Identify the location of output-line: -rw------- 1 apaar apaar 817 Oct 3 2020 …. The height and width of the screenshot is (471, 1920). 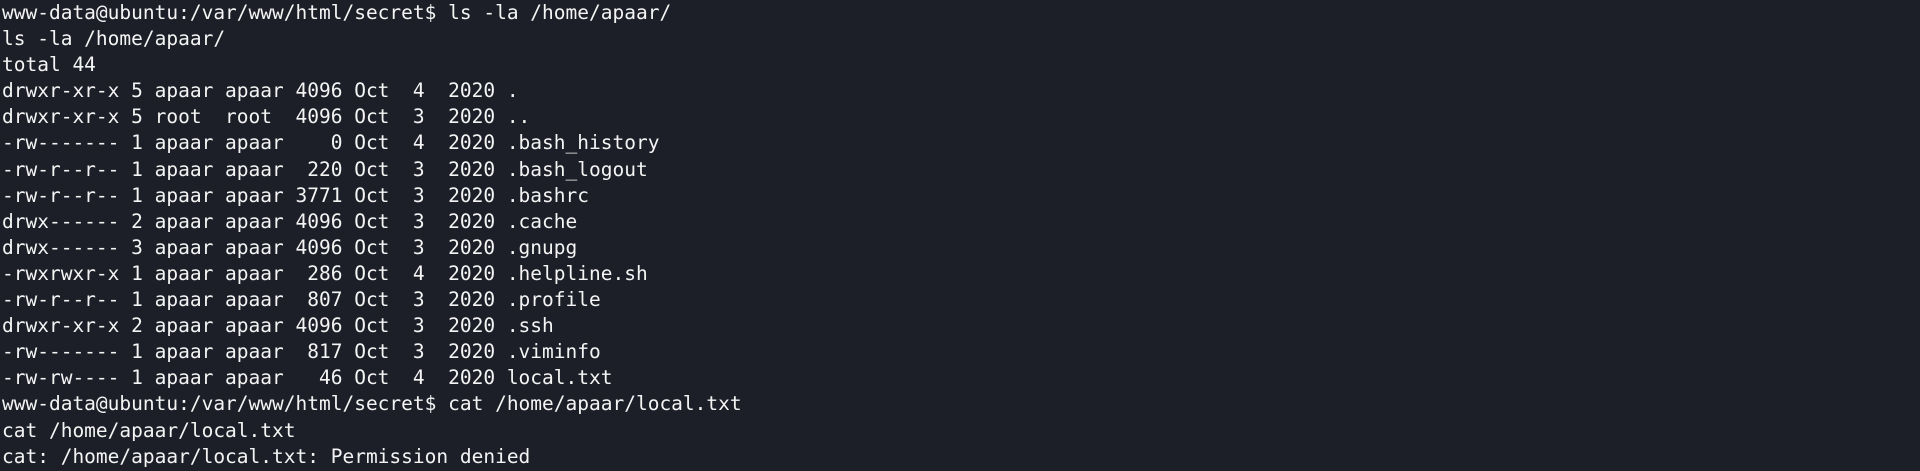
(301, 352).